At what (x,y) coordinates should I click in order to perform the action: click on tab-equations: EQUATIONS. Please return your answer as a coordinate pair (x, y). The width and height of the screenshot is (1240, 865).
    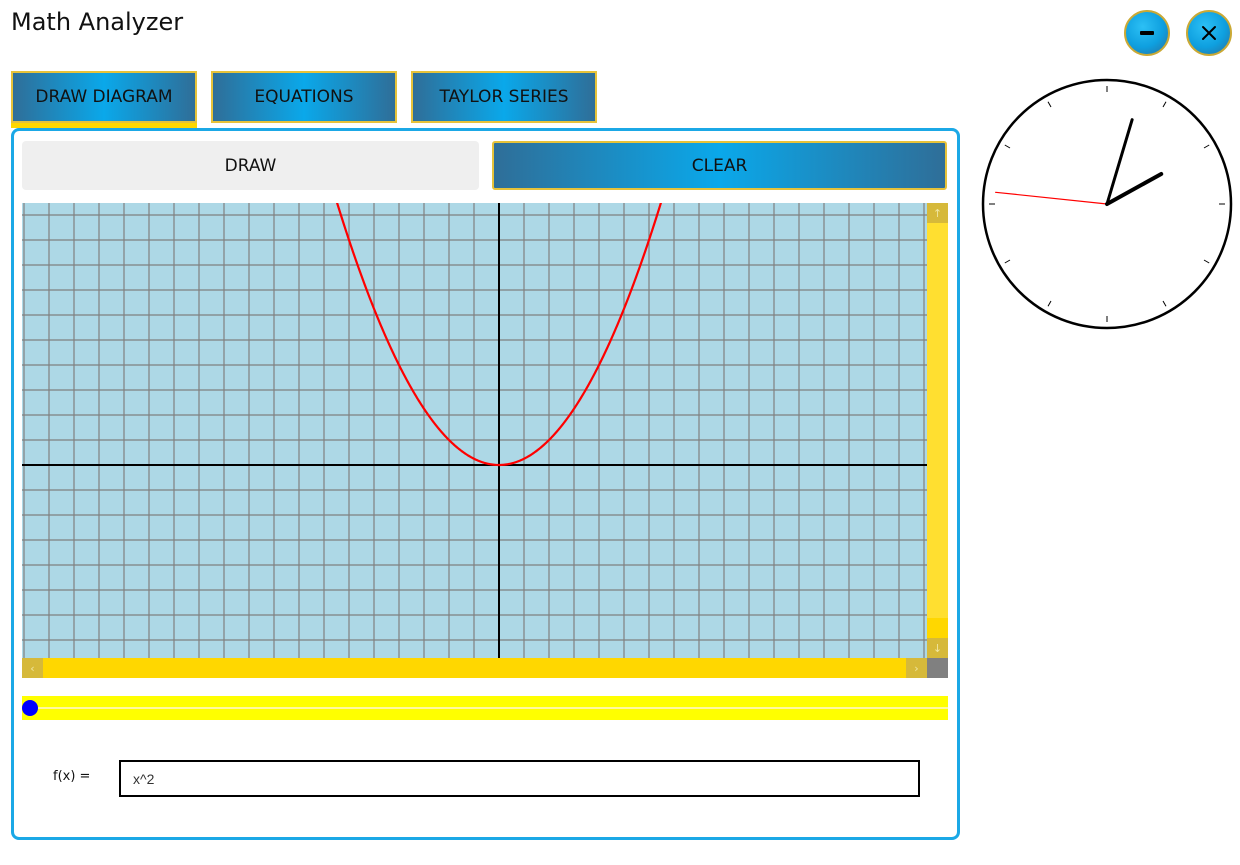
    Looking at the image, I should click on (304, 97).